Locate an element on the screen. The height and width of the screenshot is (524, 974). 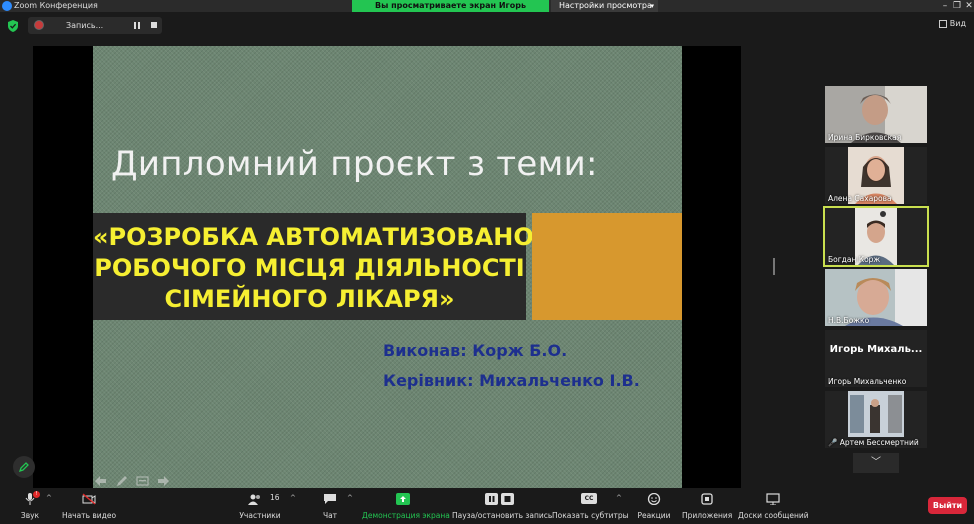
participants-label: Участники is located at coordinates (260, 515).